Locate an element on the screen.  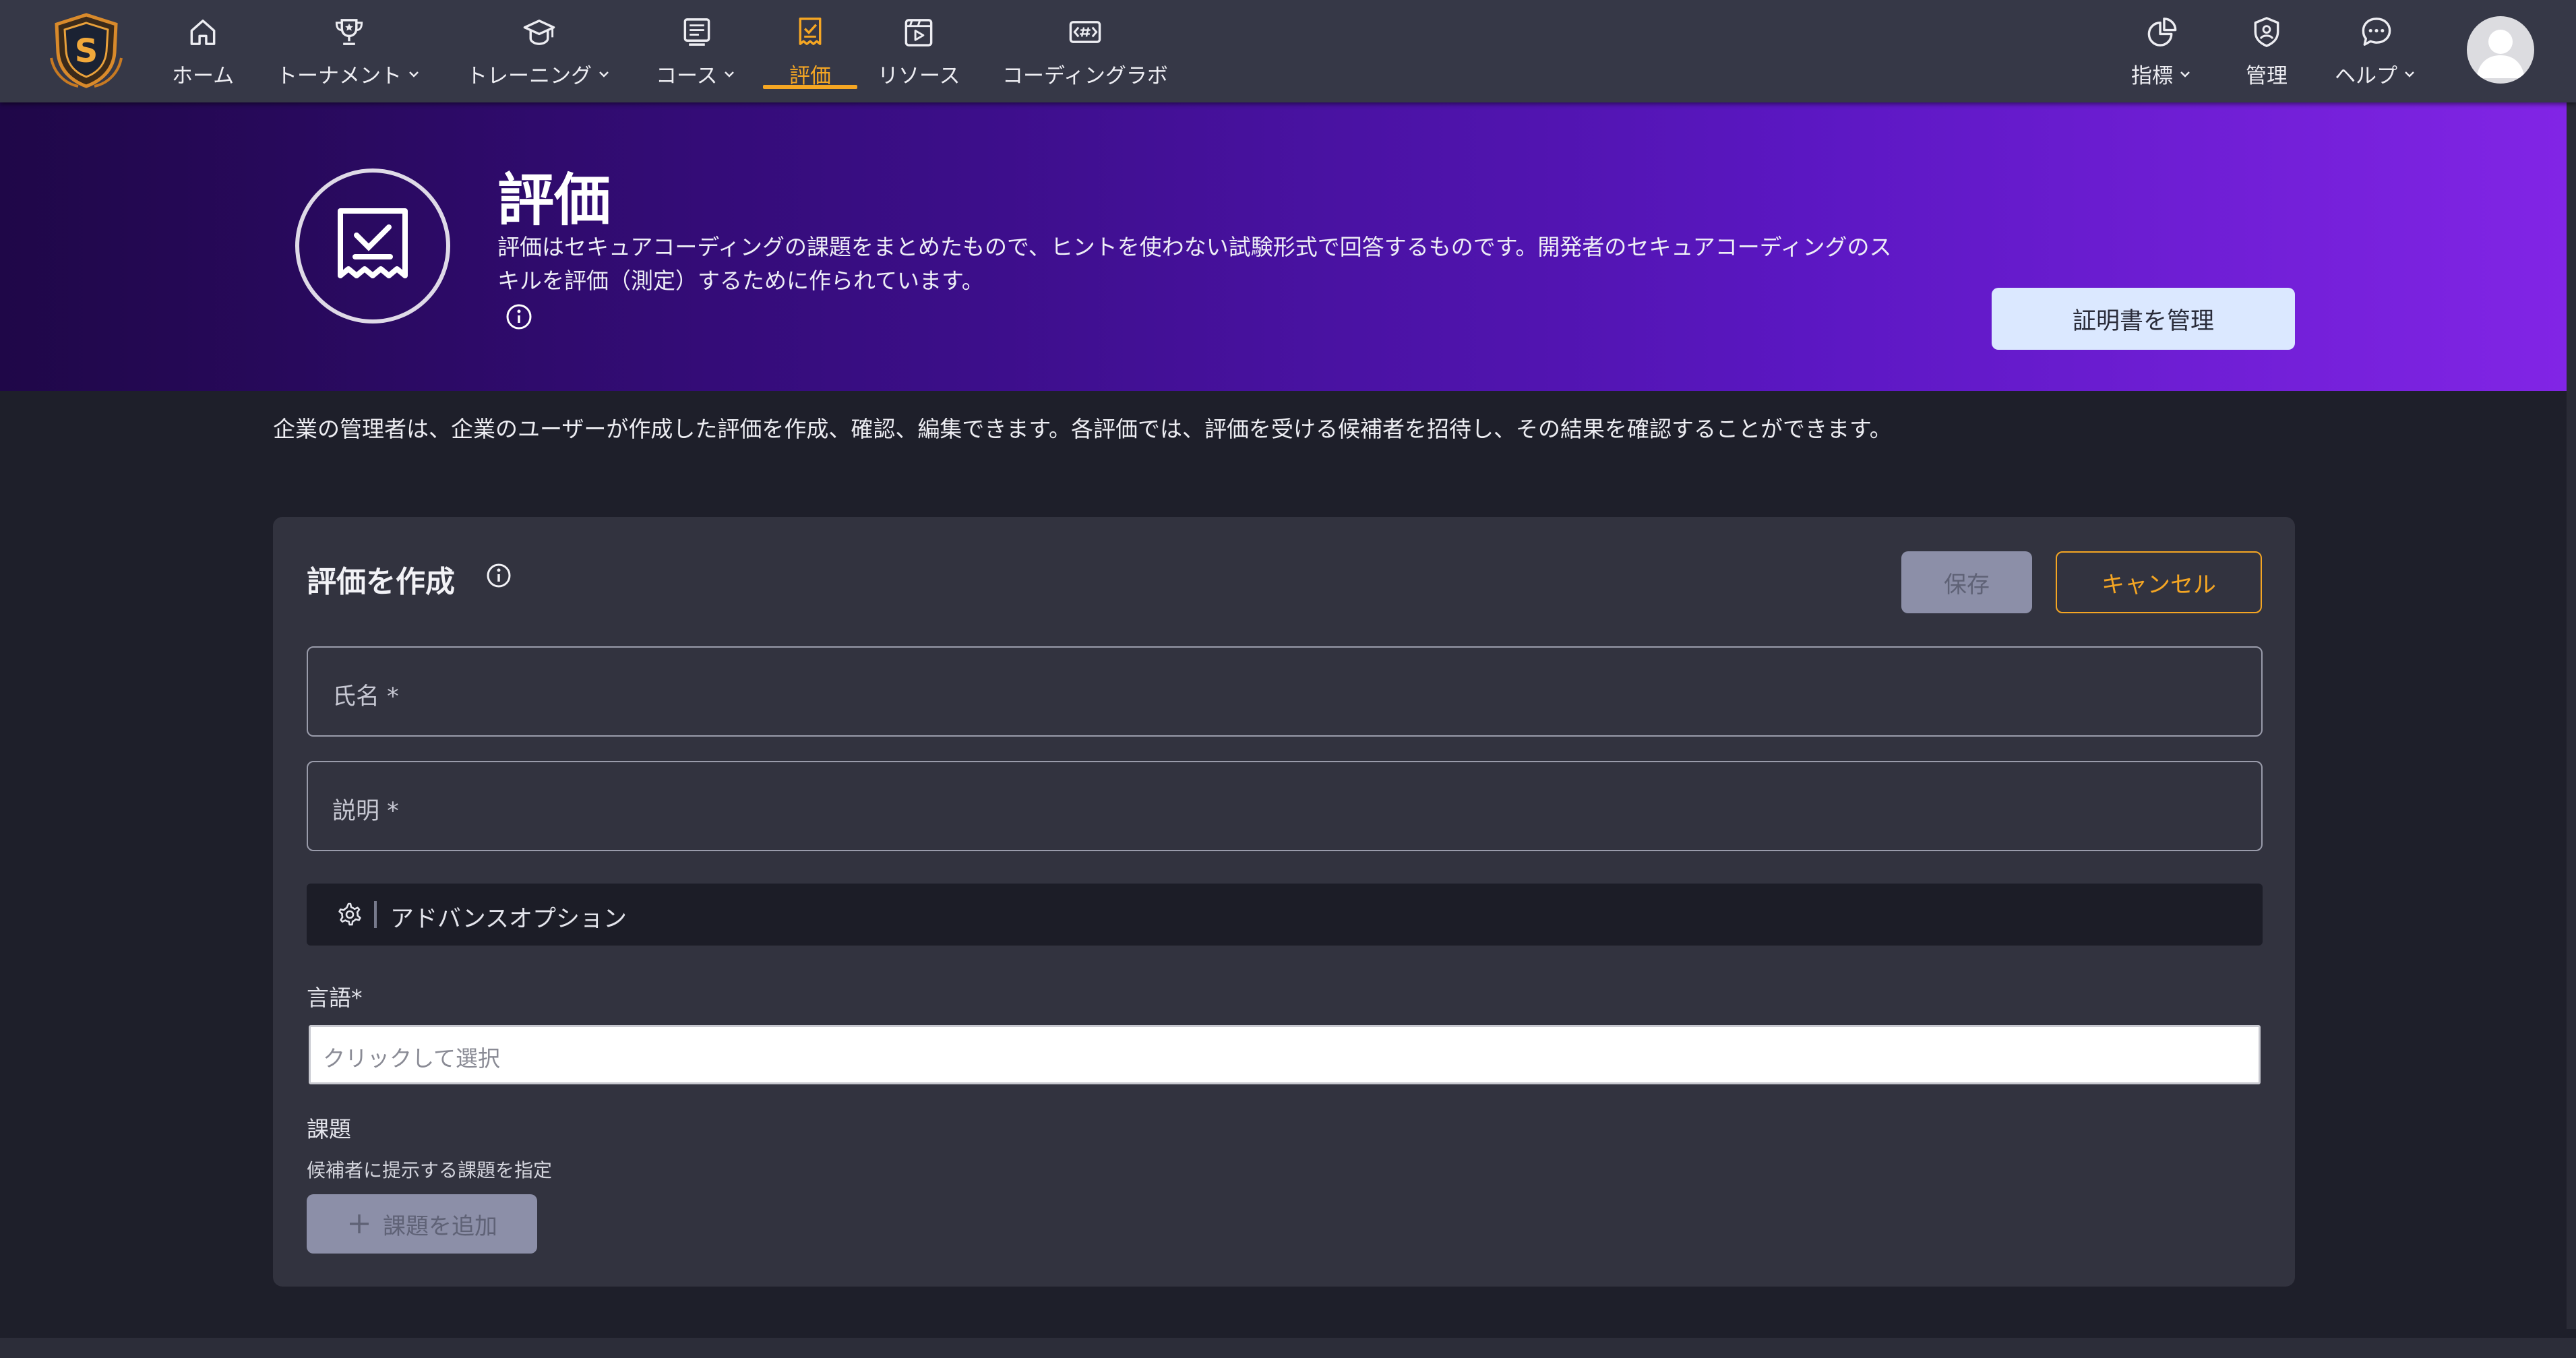
nav-resources-label: リソース is located at coordinates (919, 76).